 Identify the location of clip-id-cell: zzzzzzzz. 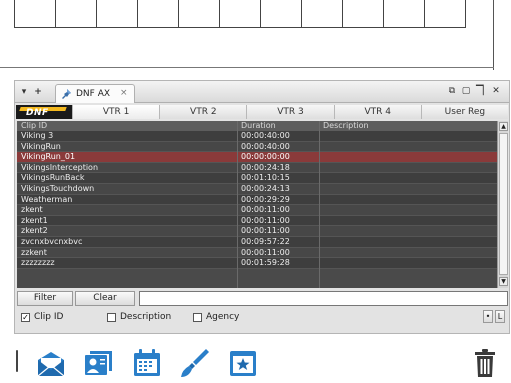
(38, 263).